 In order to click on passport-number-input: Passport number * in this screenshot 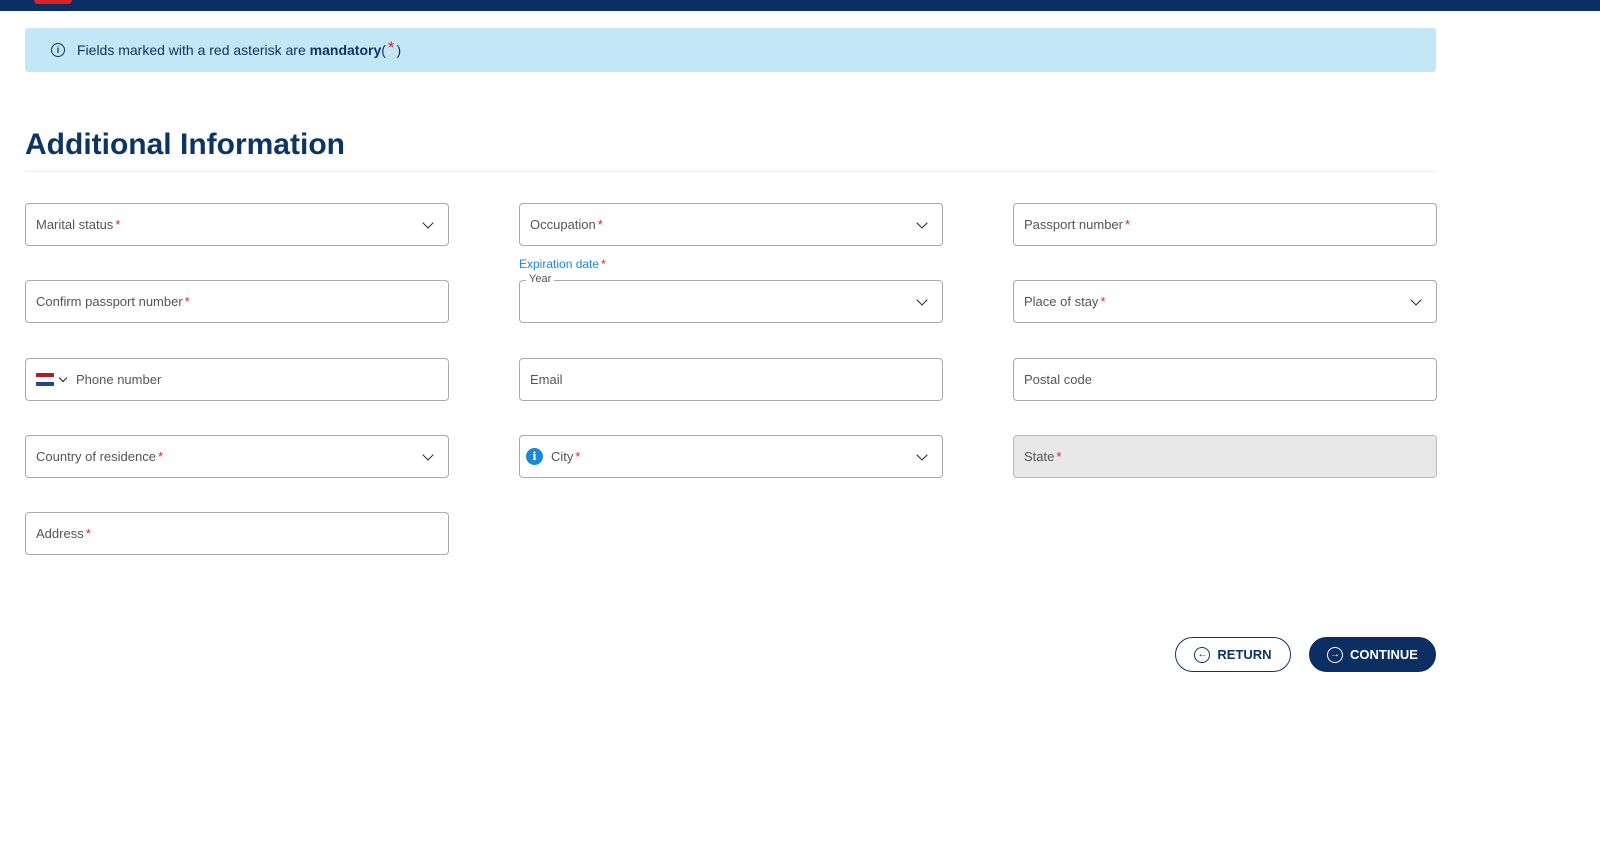, I will do `click(1225, 224)`.